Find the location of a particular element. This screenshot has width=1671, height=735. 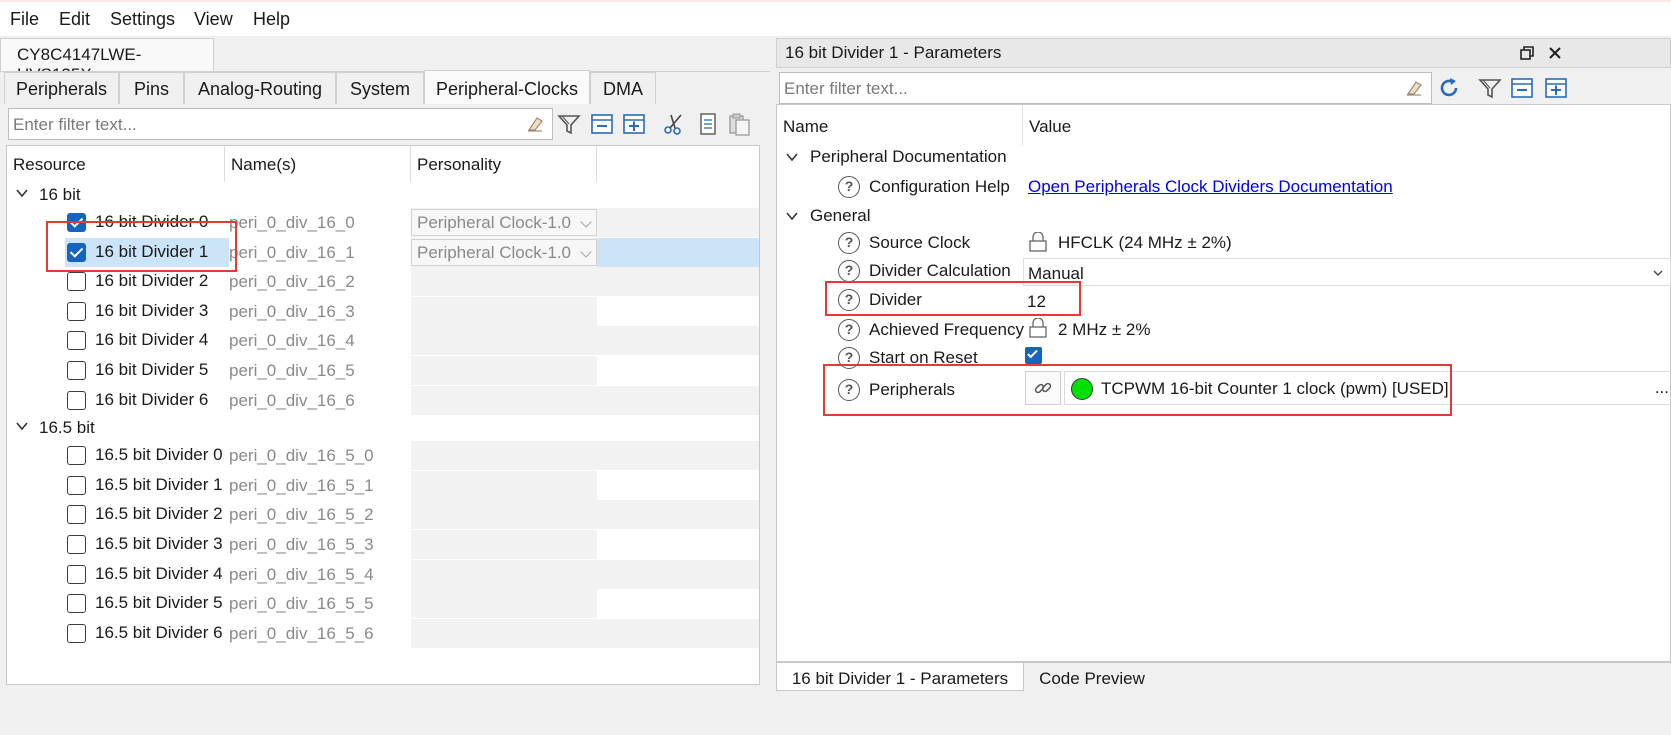

instance-name: peri_0_div_16_5 is located at coordinates (292, 371).